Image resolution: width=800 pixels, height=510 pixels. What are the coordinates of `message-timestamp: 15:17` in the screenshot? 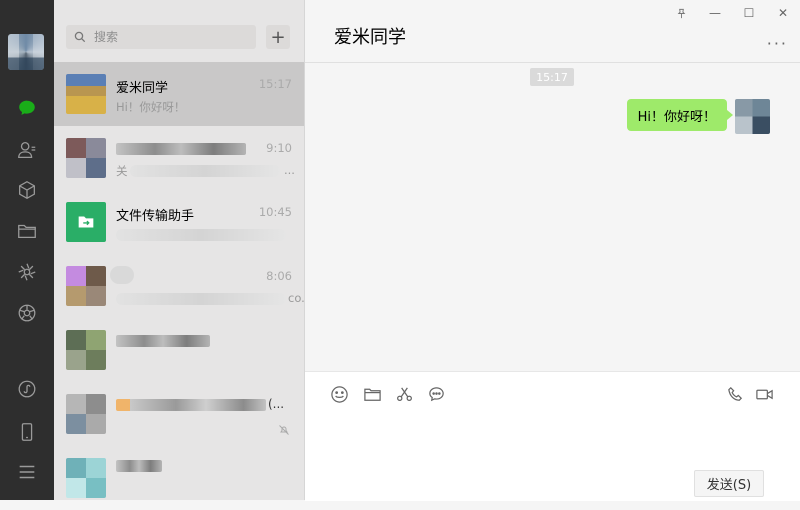 It's located at (552, 77).